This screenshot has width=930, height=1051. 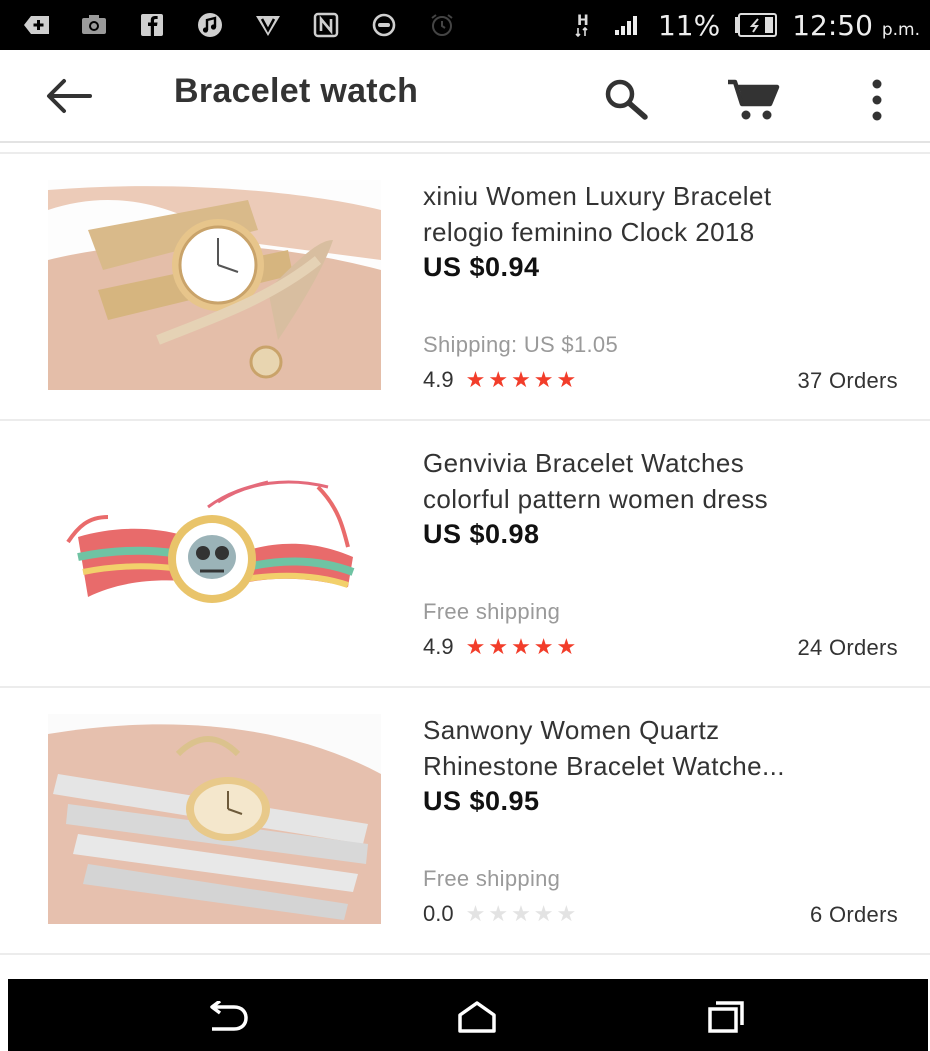 I want to click on product-title-line1: xiniu Women Luxury Bracelet, so click(x=597, y=196).